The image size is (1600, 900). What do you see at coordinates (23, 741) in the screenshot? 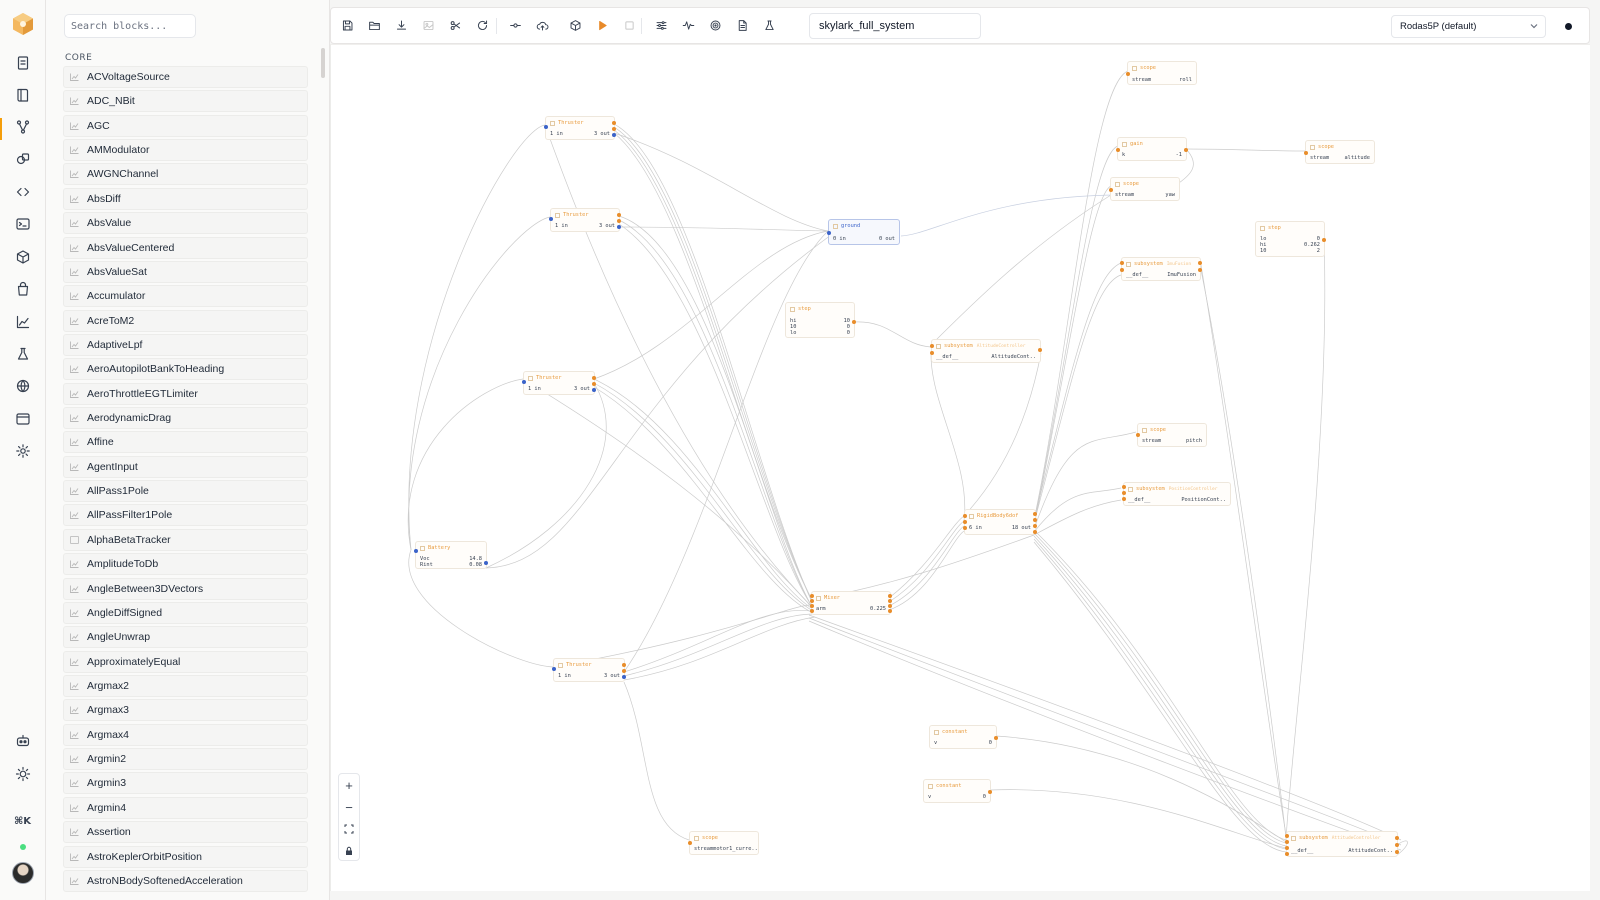
I see `robot-icon` at bounding box center [23, 741].